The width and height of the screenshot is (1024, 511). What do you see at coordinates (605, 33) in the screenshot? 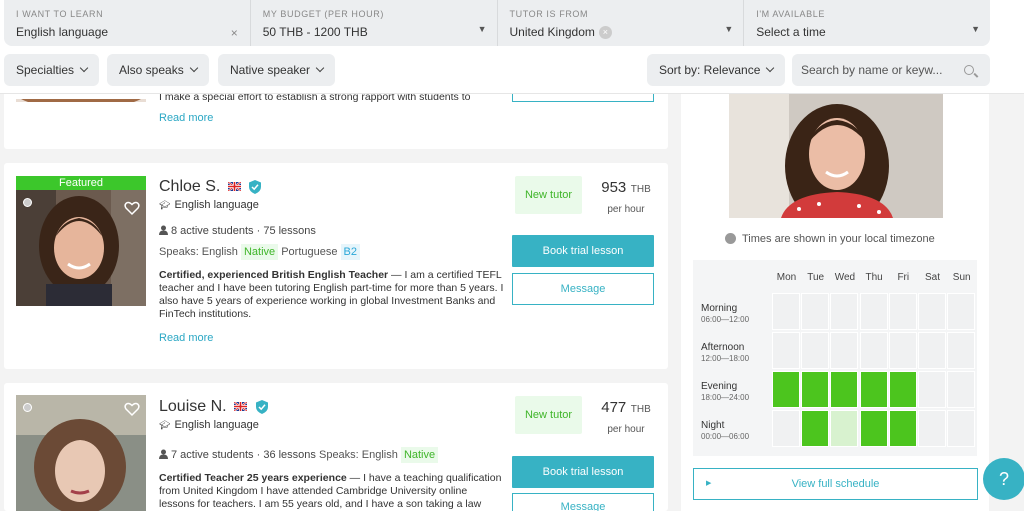
I see `clear-chip-icon: ×` at bounding box center [605, 33].